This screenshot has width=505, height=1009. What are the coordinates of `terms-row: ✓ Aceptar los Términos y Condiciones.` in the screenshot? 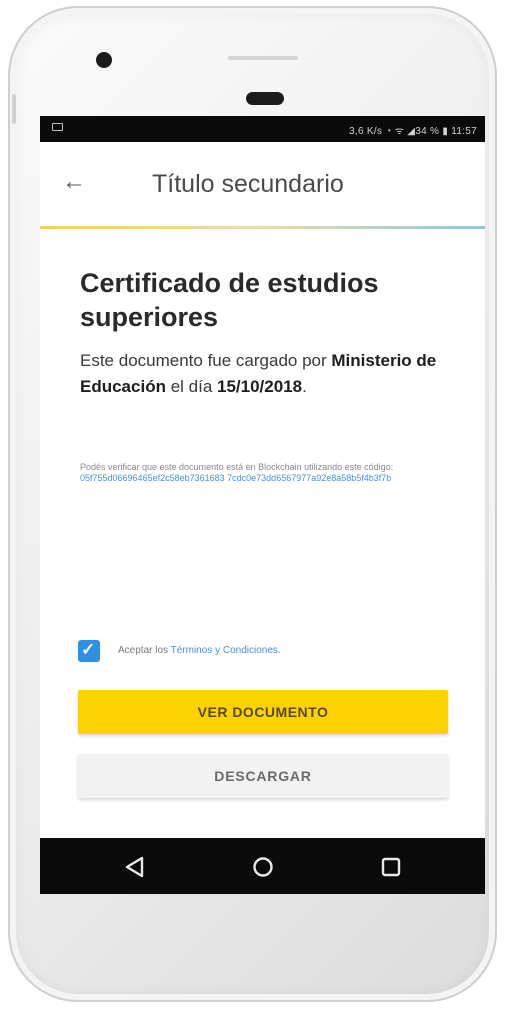 It's located at (258, 652).